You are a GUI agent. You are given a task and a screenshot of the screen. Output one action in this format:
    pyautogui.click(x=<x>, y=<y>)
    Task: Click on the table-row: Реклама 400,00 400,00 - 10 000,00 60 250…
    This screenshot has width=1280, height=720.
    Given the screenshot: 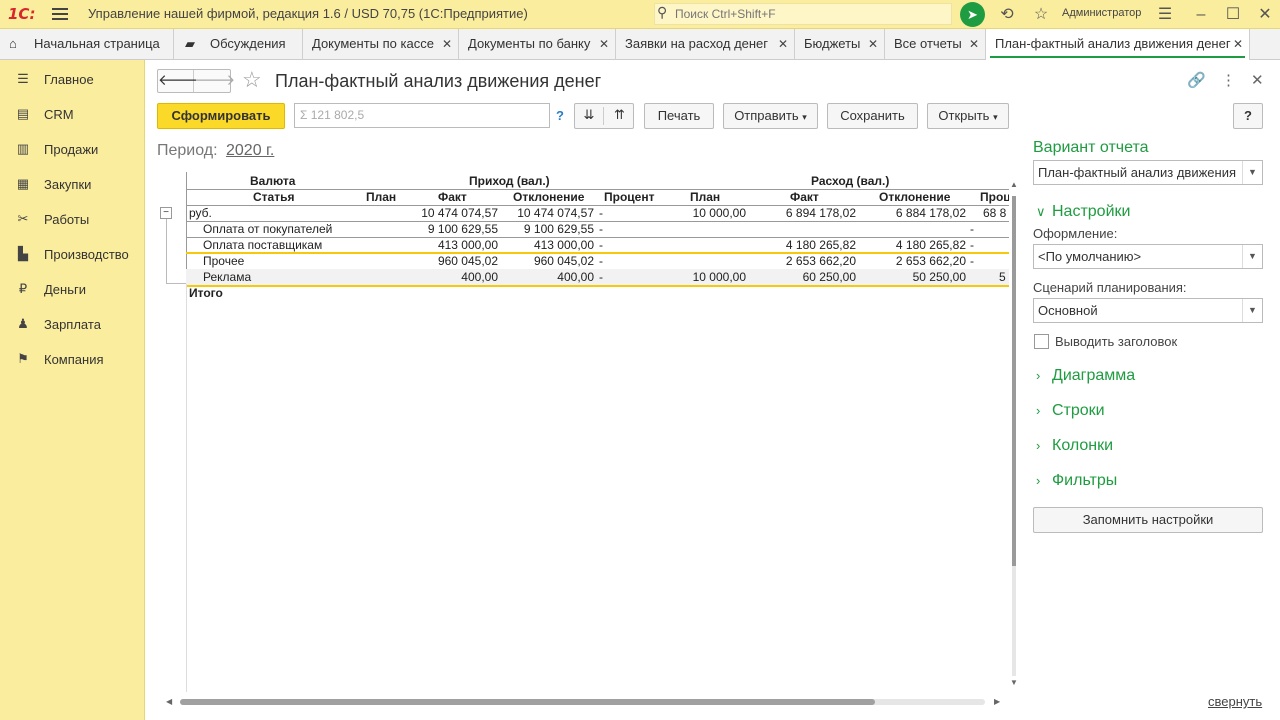 What is the action you would take?
    pyautogui.click(x=597, y=277)
    